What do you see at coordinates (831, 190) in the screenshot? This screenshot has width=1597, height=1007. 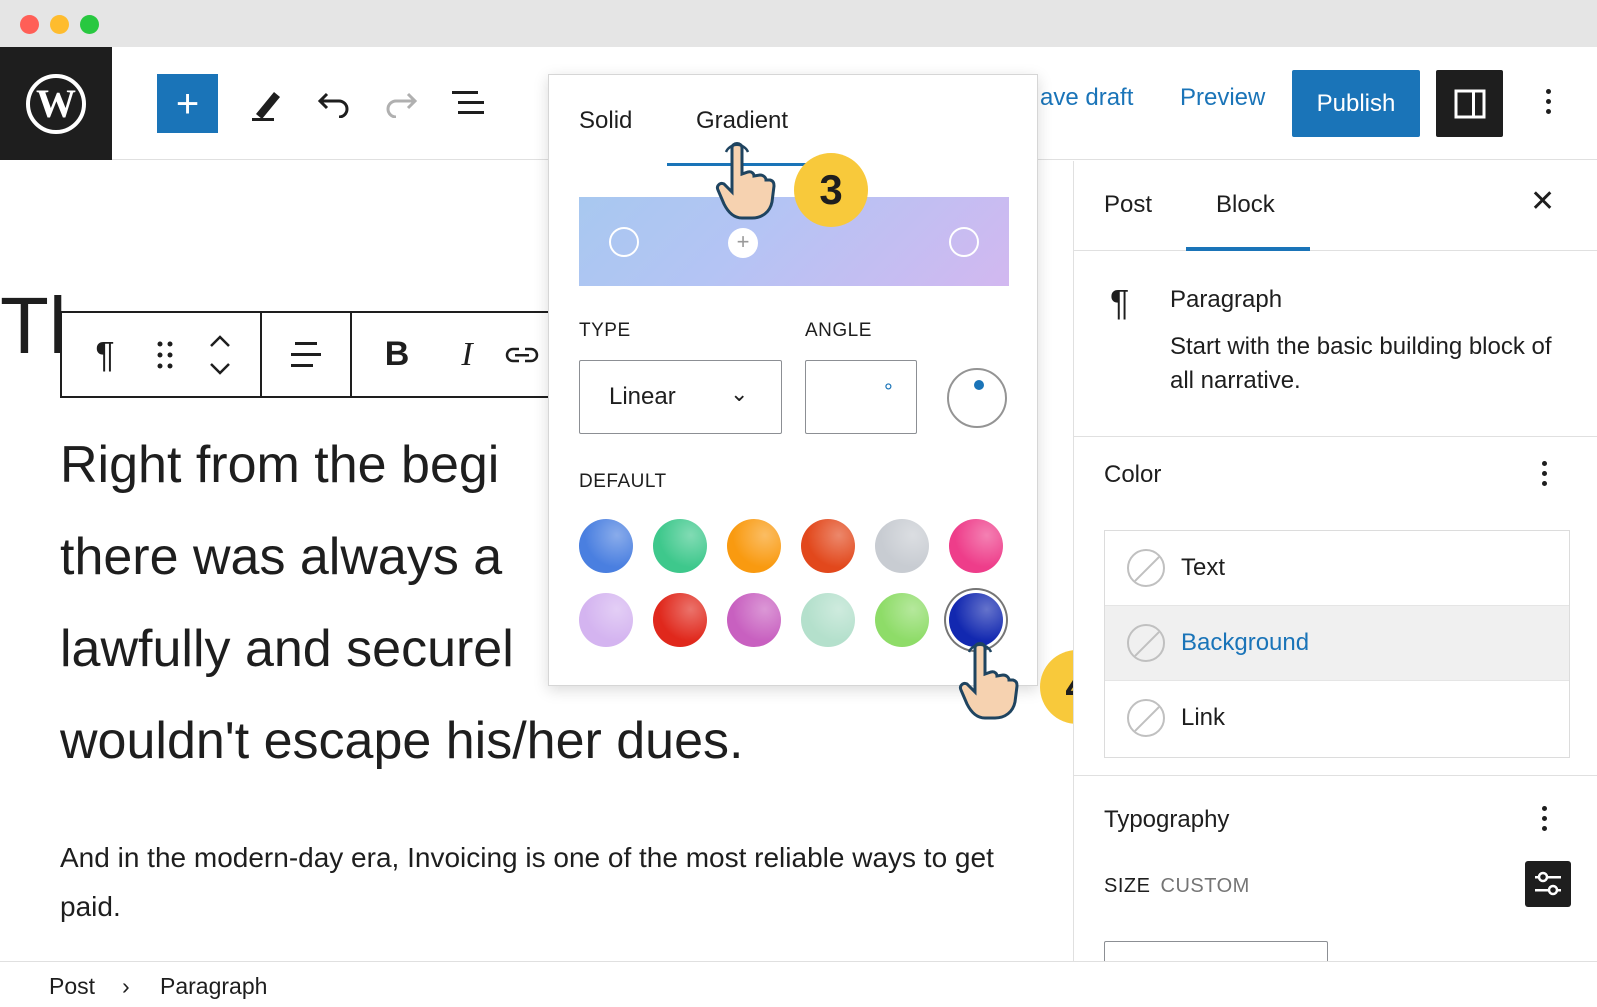 I see `step-3-badge: 3` at bounding box center [831, 190].